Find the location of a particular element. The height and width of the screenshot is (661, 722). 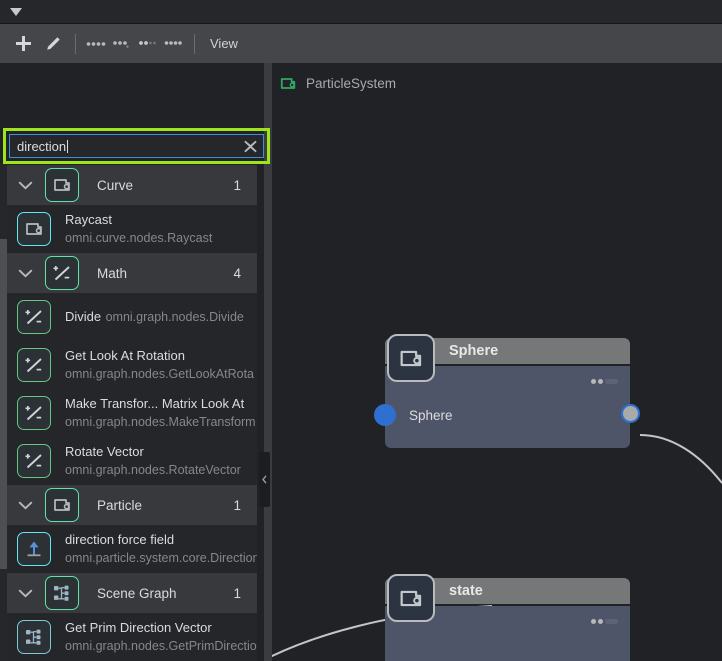

category-label: Math is located at coordinates (112, 273).